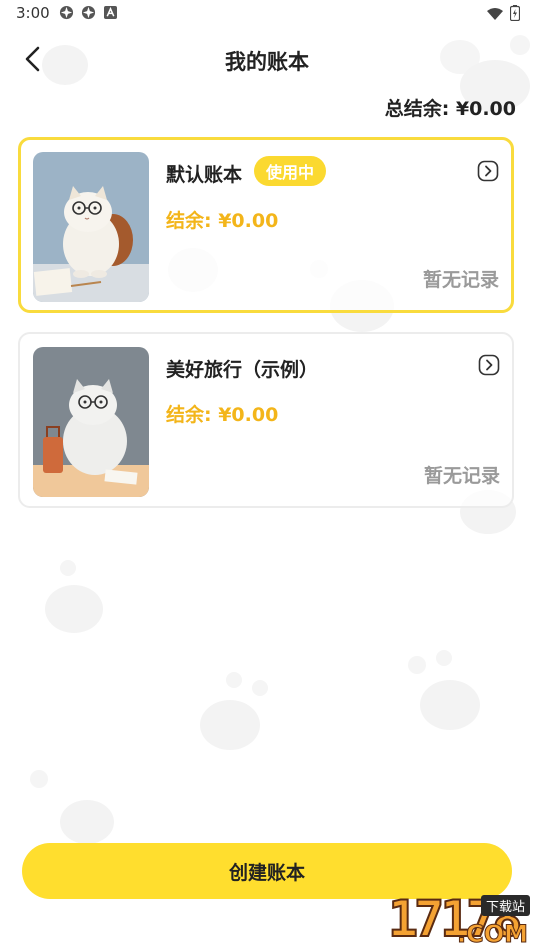  I want to click on notification-icons, so click(88, 12).